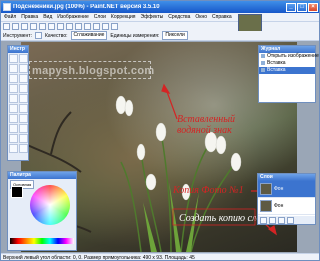 This screenshot has width=320, height=261. Describe the element at coordinates (313, 7) in the screenshot. I see `close-button: ×` at that location.